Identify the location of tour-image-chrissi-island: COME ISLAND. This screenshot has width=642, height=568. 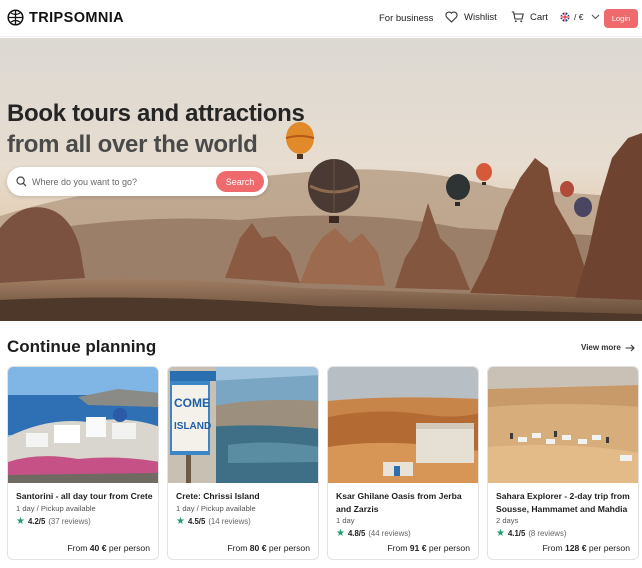
(243, 425).